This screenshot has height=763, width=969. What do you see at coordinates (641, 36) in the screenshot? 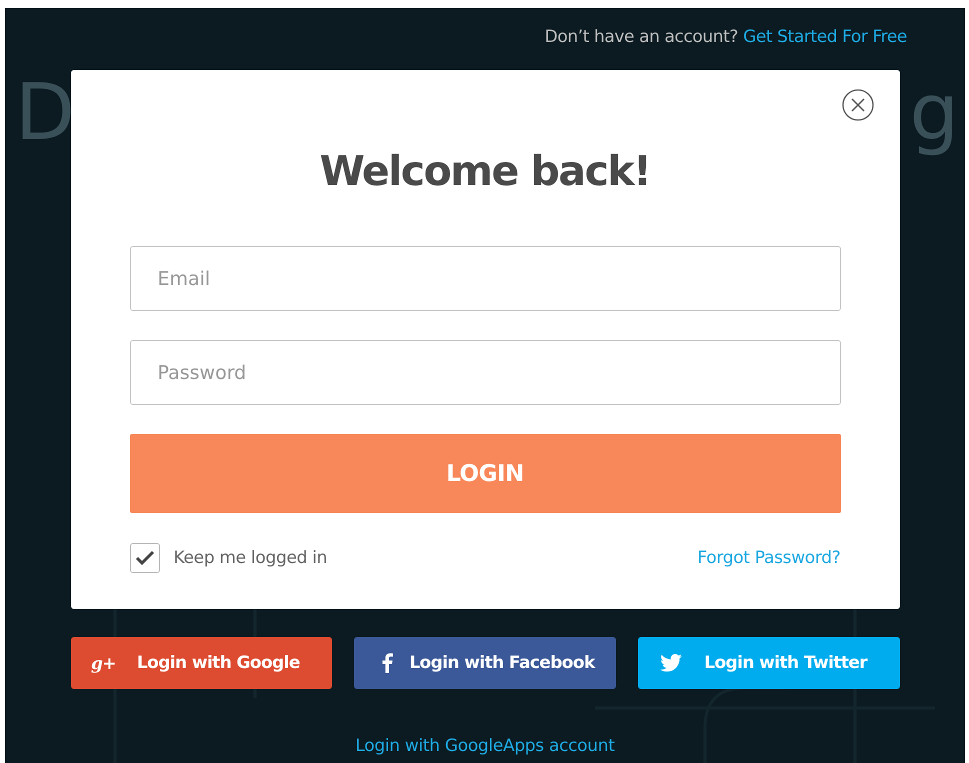
I see `signup-prompt: Don’t have an account?` at bounding box center [641, 36].